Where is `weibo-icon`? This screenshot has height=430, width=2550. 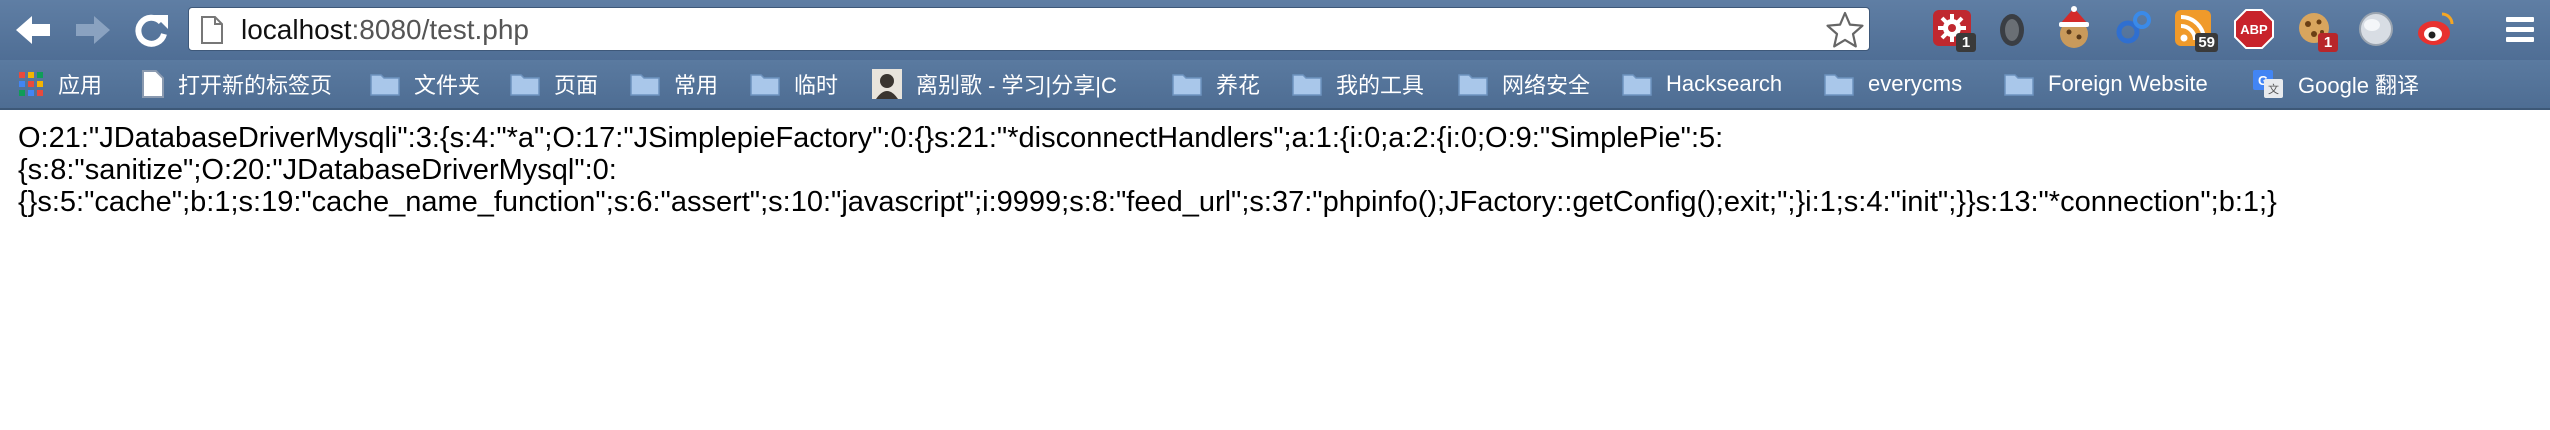
weibo-icon is located at coordinates (2436, 28).